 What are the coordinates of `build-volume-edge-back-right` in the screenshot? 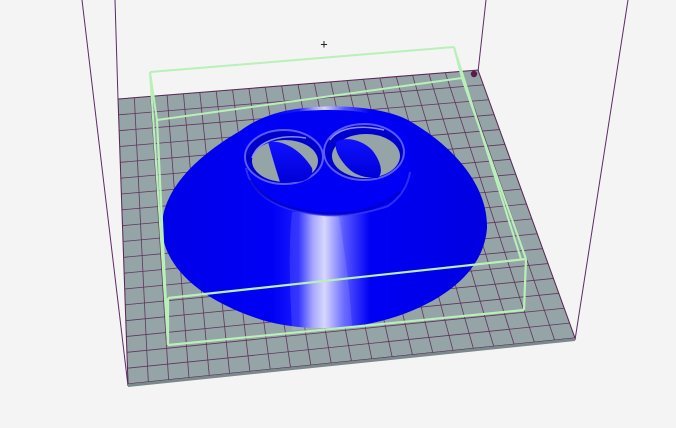 It's located at (482, 36).